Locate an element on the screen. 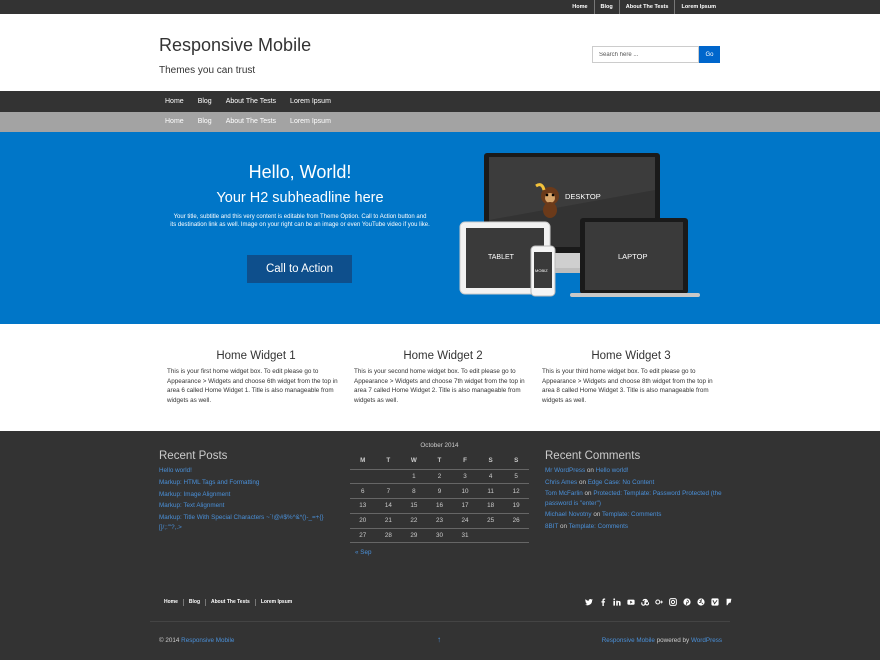 This screenshot has height=660, width=880. scroll-top-arrow-icon: ↑ is located at coordinates (439, 639).